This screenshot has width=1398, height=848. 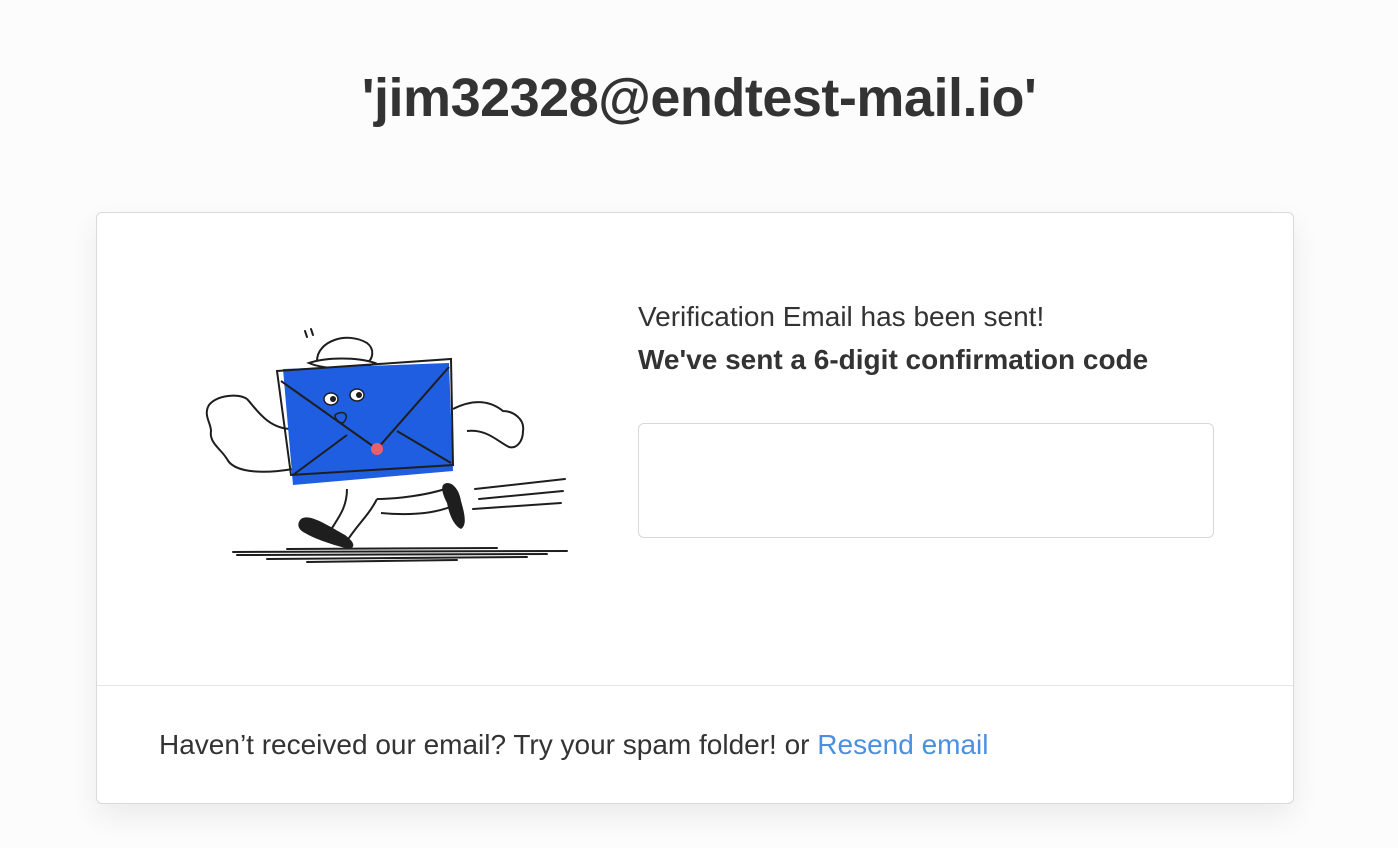 What do you see at coordinates (902, 744) in the screenshot?
I see `resend-email-link: Resend email` at bounding box center [902, 744].